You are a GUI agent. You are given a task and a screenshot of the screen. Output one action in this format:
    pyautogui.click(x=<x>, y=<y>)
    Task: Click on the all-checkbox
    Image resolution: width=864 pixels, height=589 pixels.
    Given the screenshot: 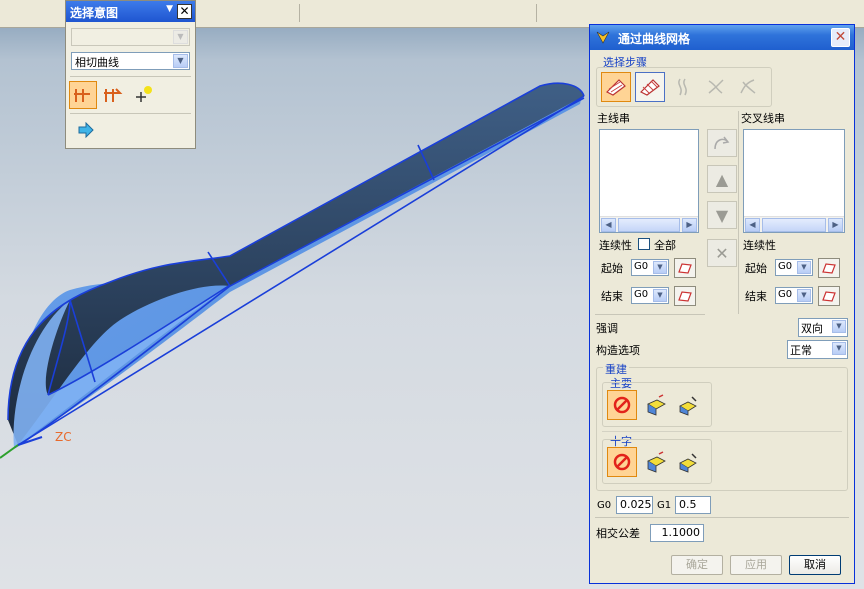 What is the action you would take?
    pyautogui.click(x=644, y=244)
    